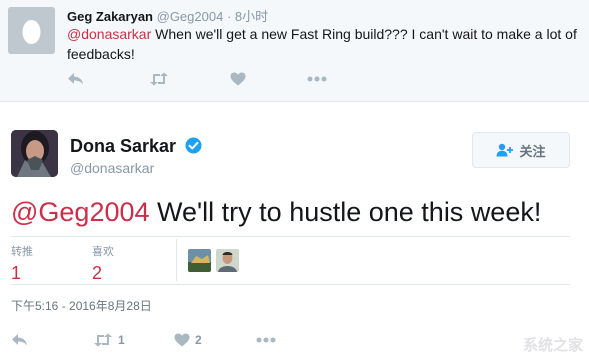 The width and height of the screenshot is (589, 359). I want to click on like-button, so click(238, 79).